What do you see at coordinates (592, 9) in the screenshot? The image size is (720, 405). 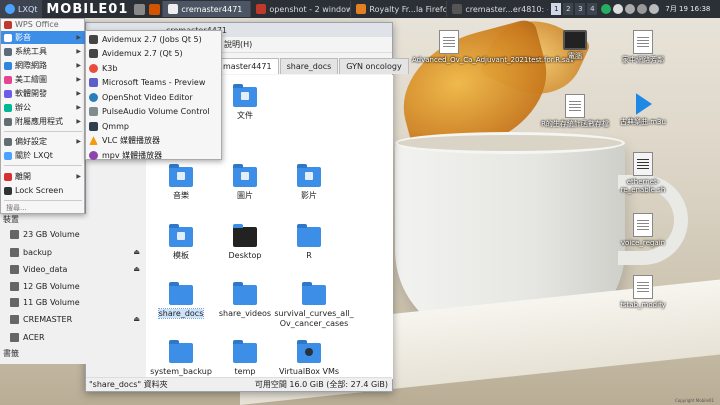 I see `desktop-4-button: 4` at bounding box center [592, 9].